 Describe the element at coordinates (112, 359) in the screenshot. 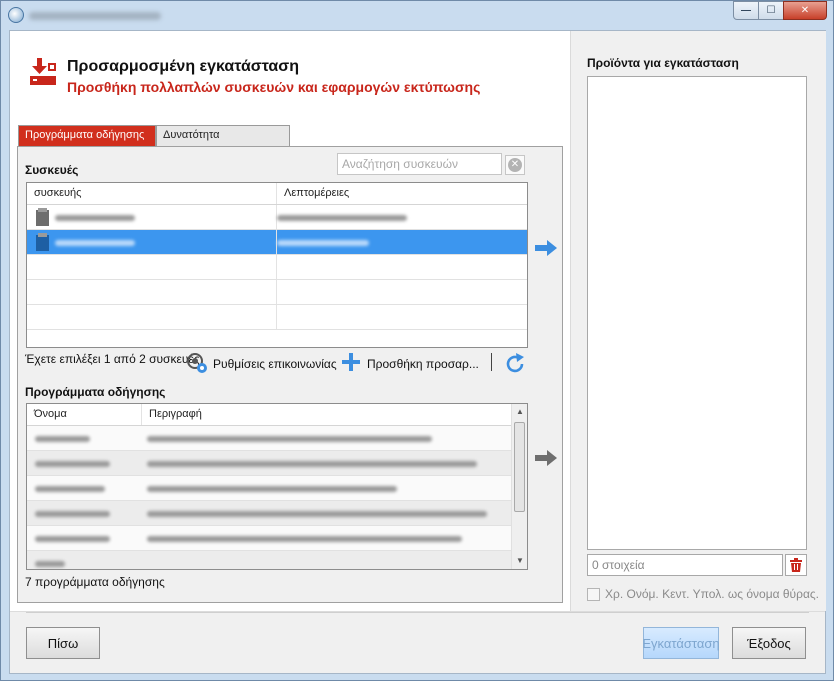

I see `selection-status: Έχετε επιλέξει 1 από 2 συσκευές` at that location.